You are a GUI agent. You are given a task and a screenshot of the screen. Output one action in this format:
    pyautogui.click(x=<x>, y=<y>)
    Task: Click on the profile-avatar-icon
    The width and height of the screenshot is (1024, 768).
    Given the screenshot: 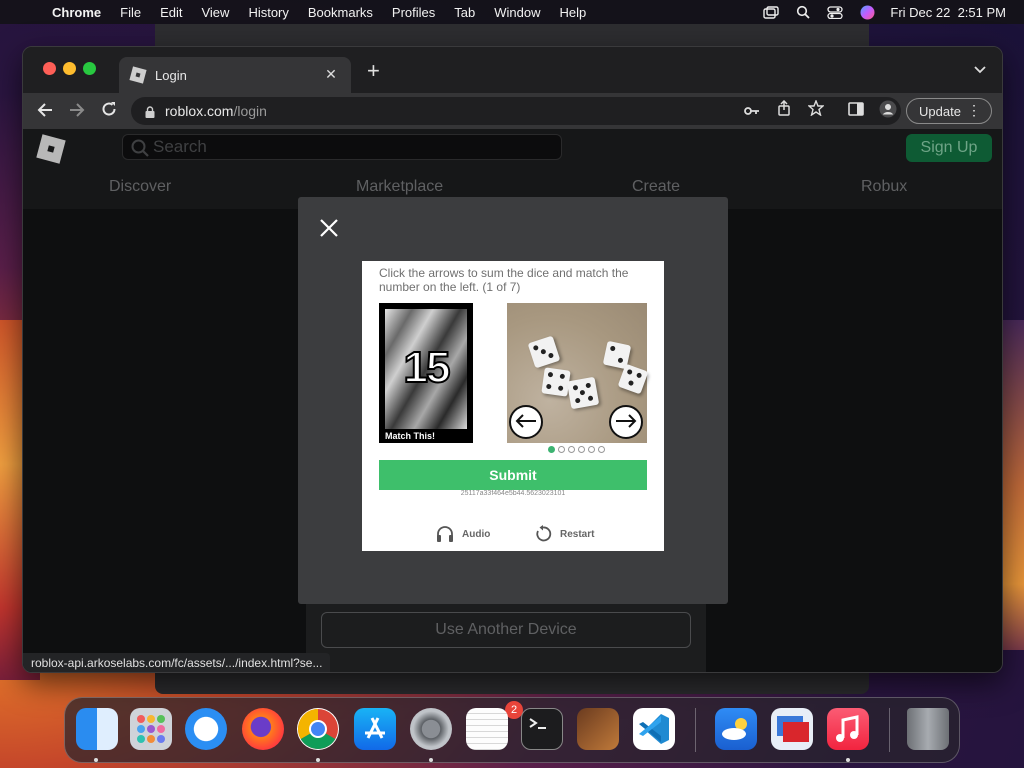 What is the action you would take?
    pyautogui.click(x=888, y=111)
    